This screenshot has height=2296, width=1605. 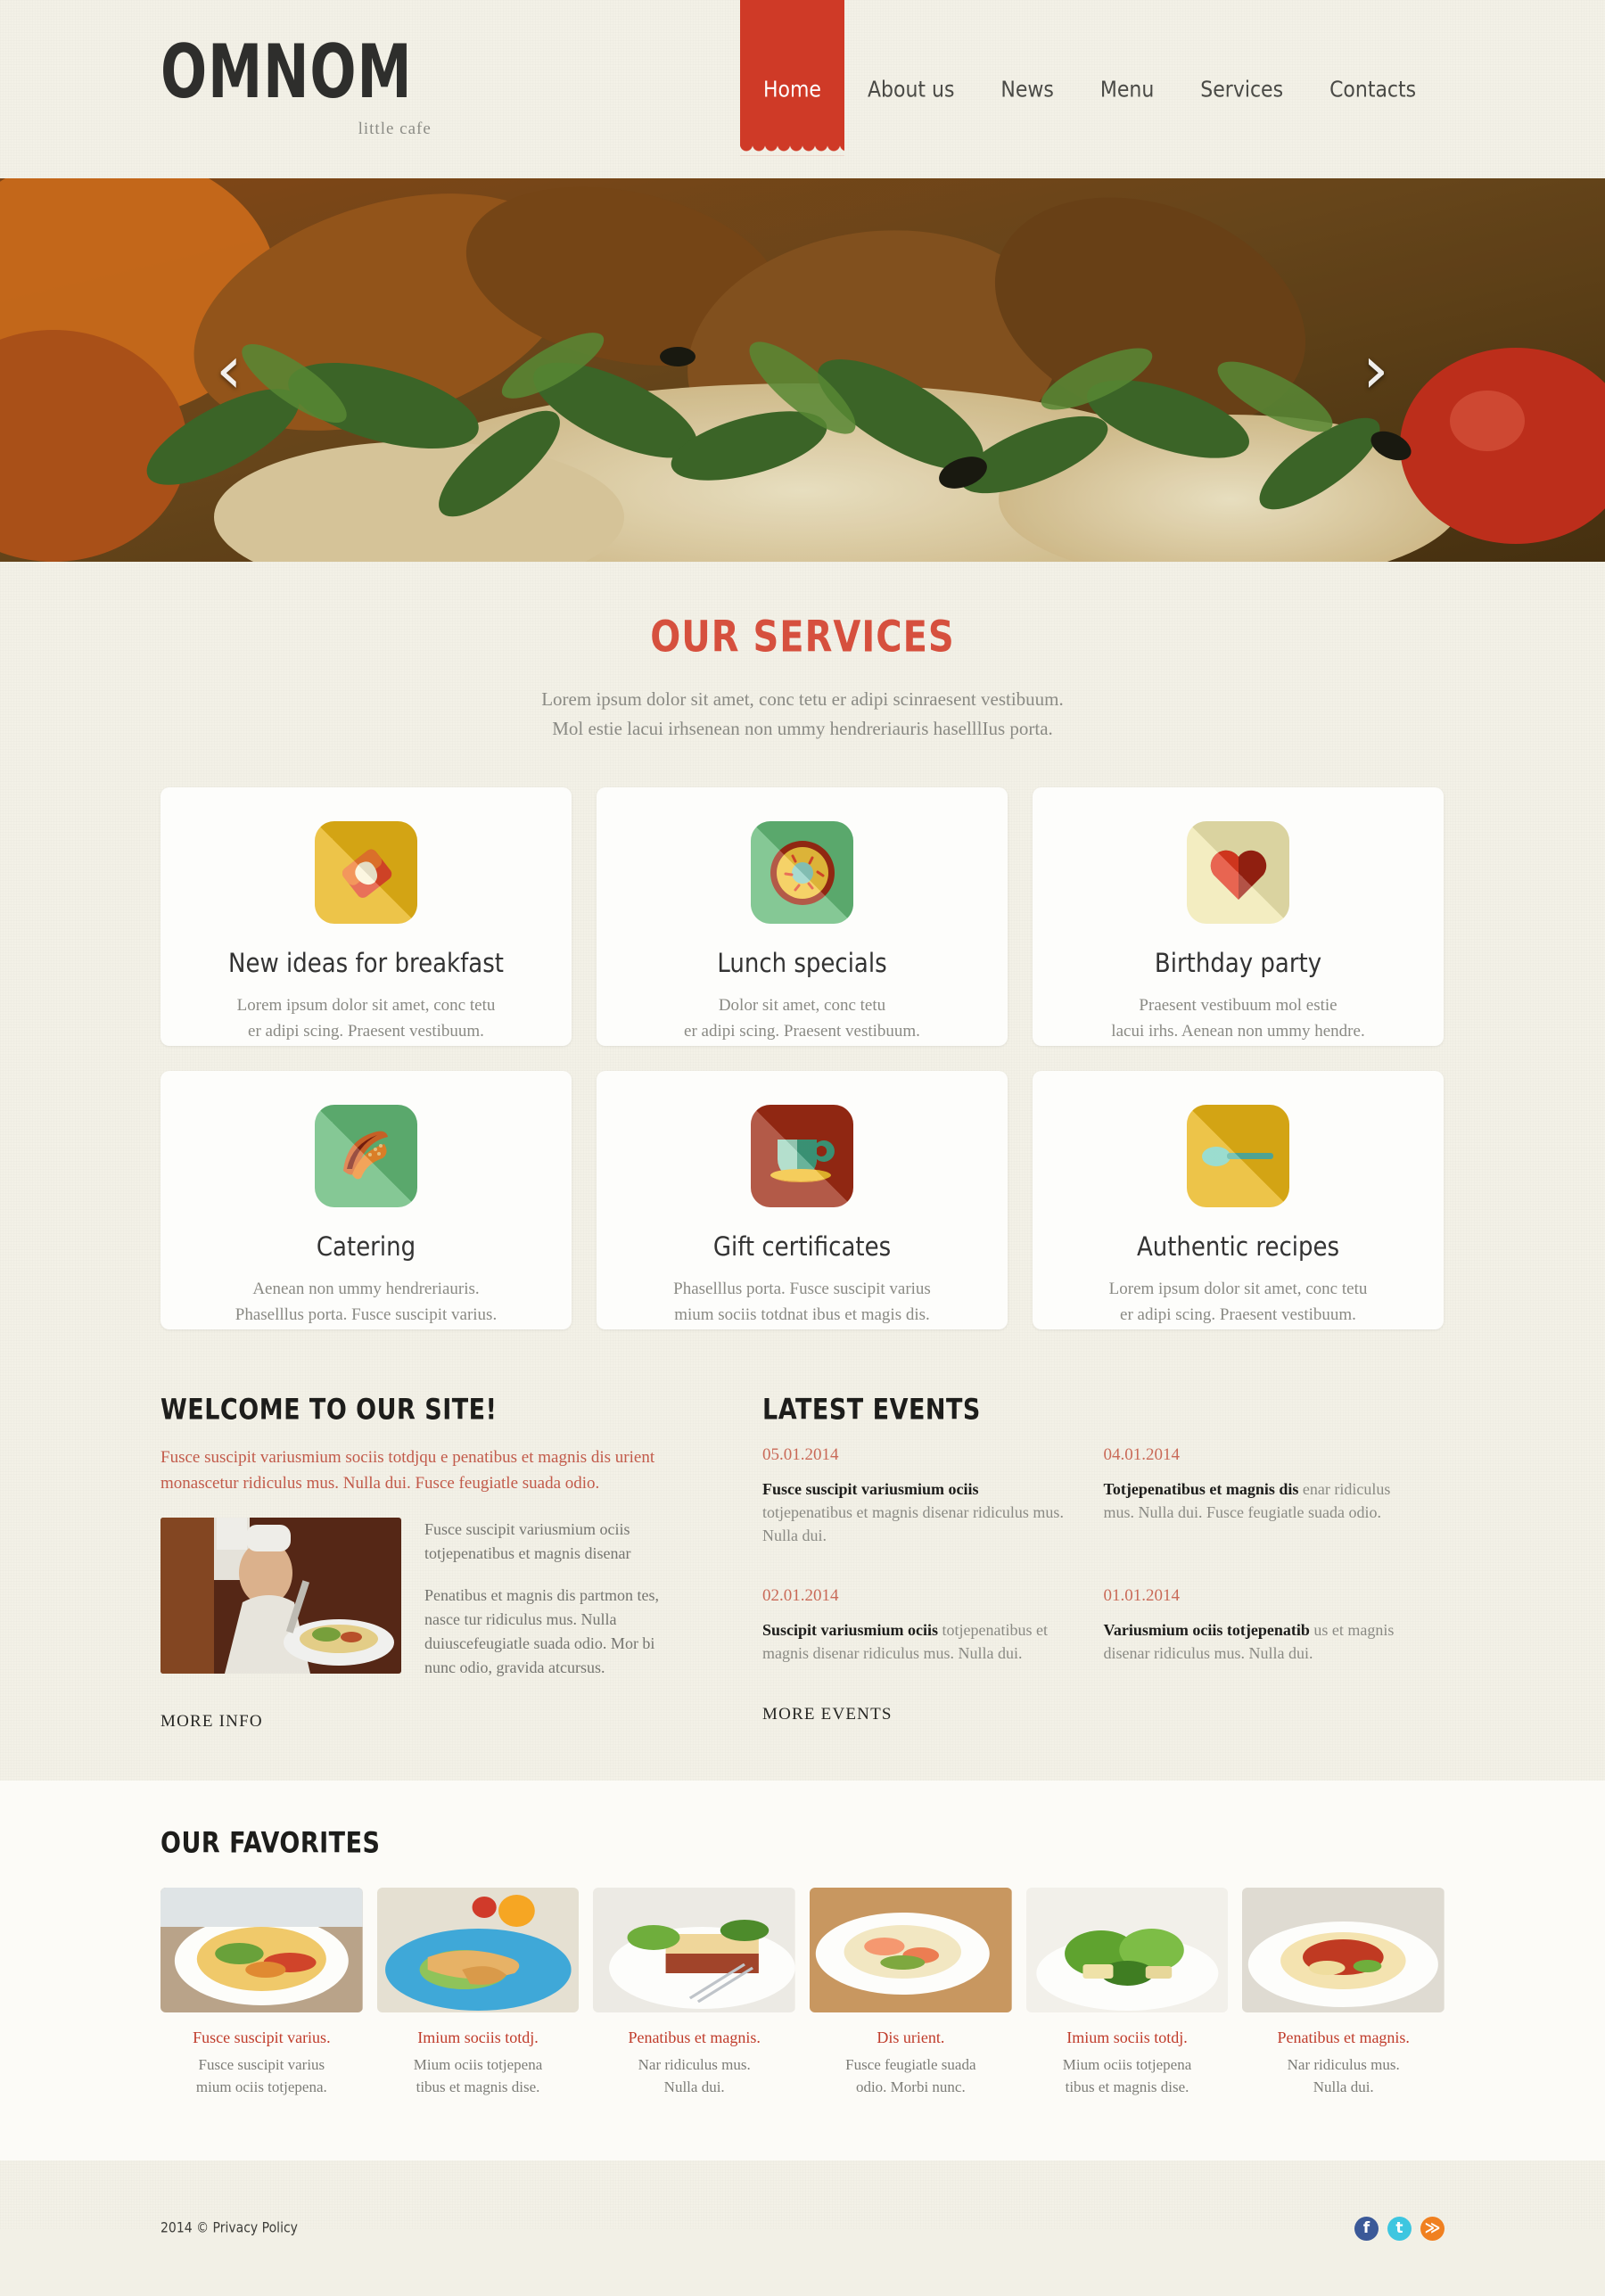 What do you see at coordinates (802, 1289) in the screenshot?
I see `service-card-desc-line-1: Phaselllus porta. Fusce suscipit varius` at bounding box center [802, 1289].